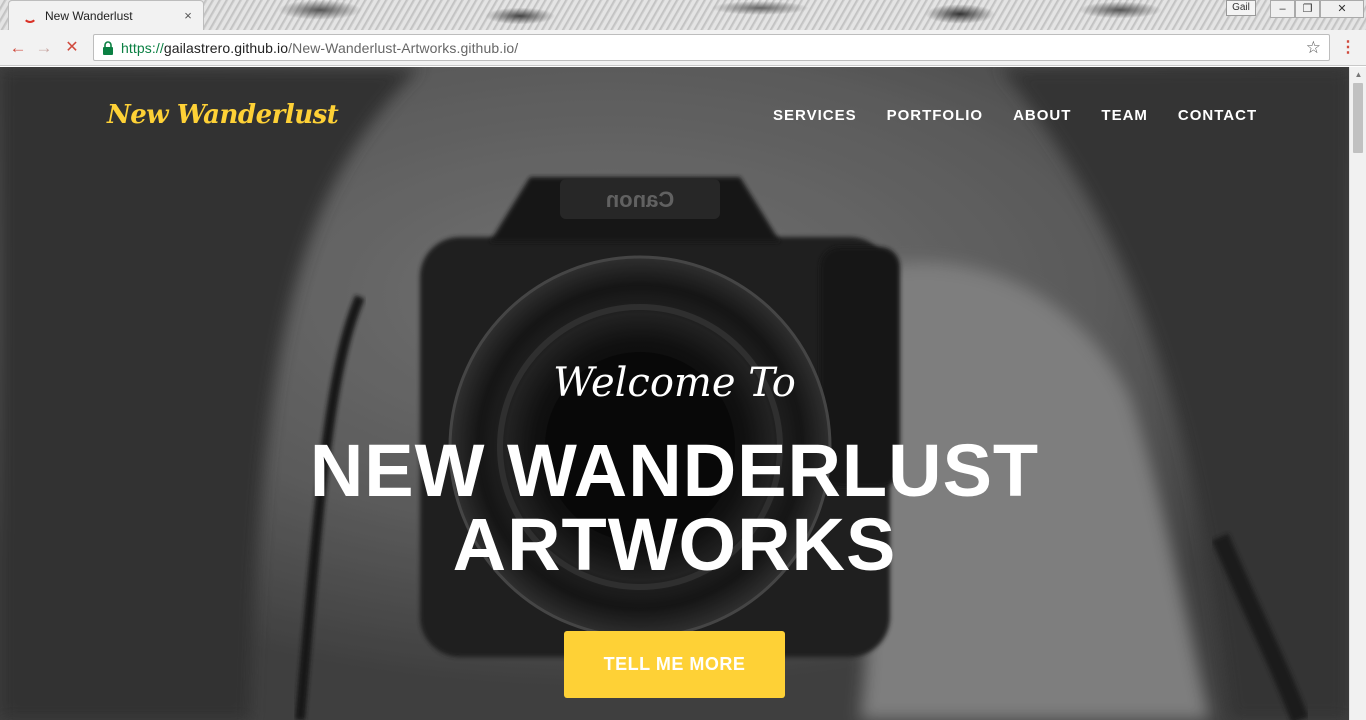 The width and height of the screenshot is (1366, 720). Describe the element at coordinates (89, 15) in the screenshot. I see `tab-title: New Wanderlust` at that location.